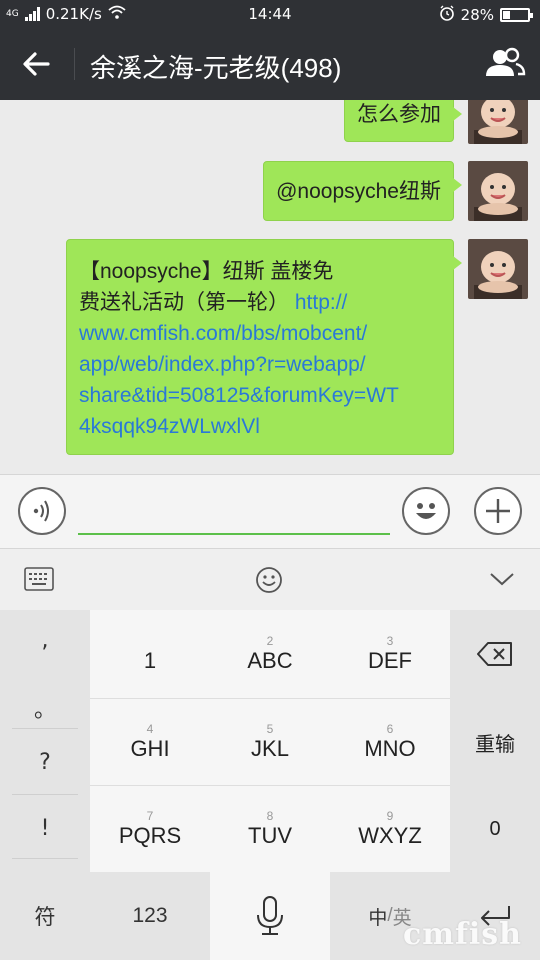 This screenshot has width=540, height=960. I want to click on header-divider, so click(74, 64).